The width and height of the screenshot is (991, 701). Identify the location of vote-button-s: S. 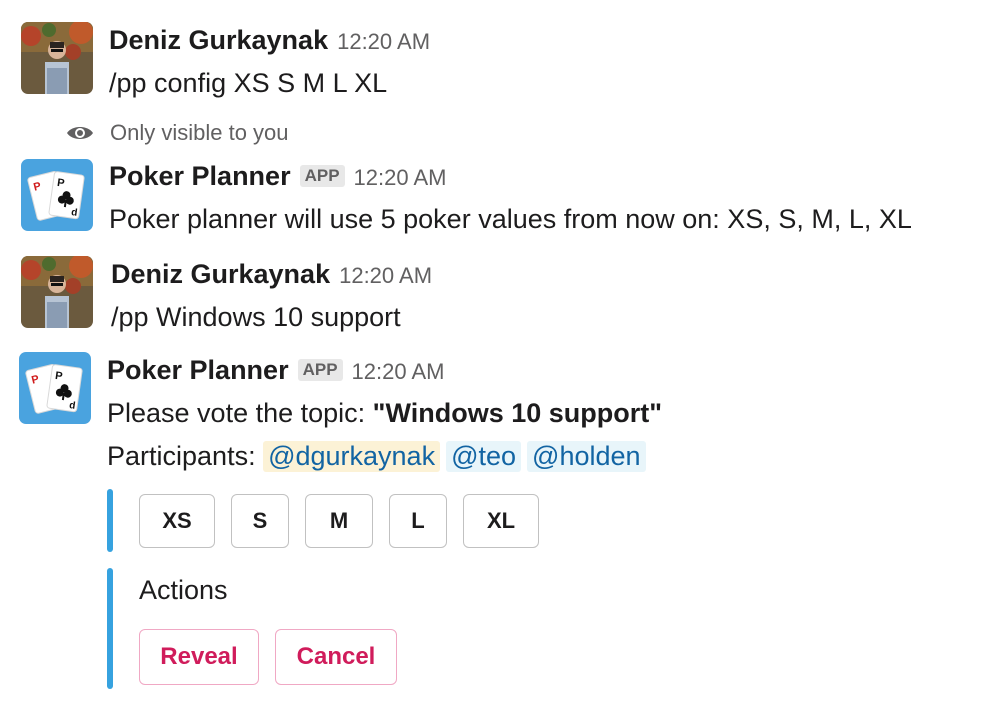
(260, 521).